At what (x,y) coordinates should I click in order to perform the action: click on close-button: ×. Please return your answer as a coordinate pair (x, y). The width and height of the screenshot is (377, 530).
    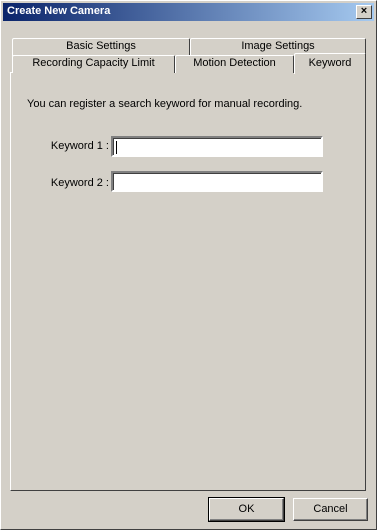
    Looking at the image, I should click on (364, 12).